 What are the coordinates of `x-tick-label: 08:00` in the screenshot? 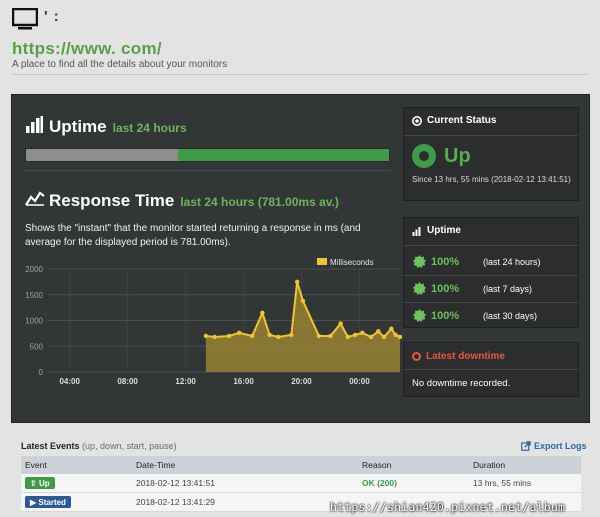 It's located at (127, 381).